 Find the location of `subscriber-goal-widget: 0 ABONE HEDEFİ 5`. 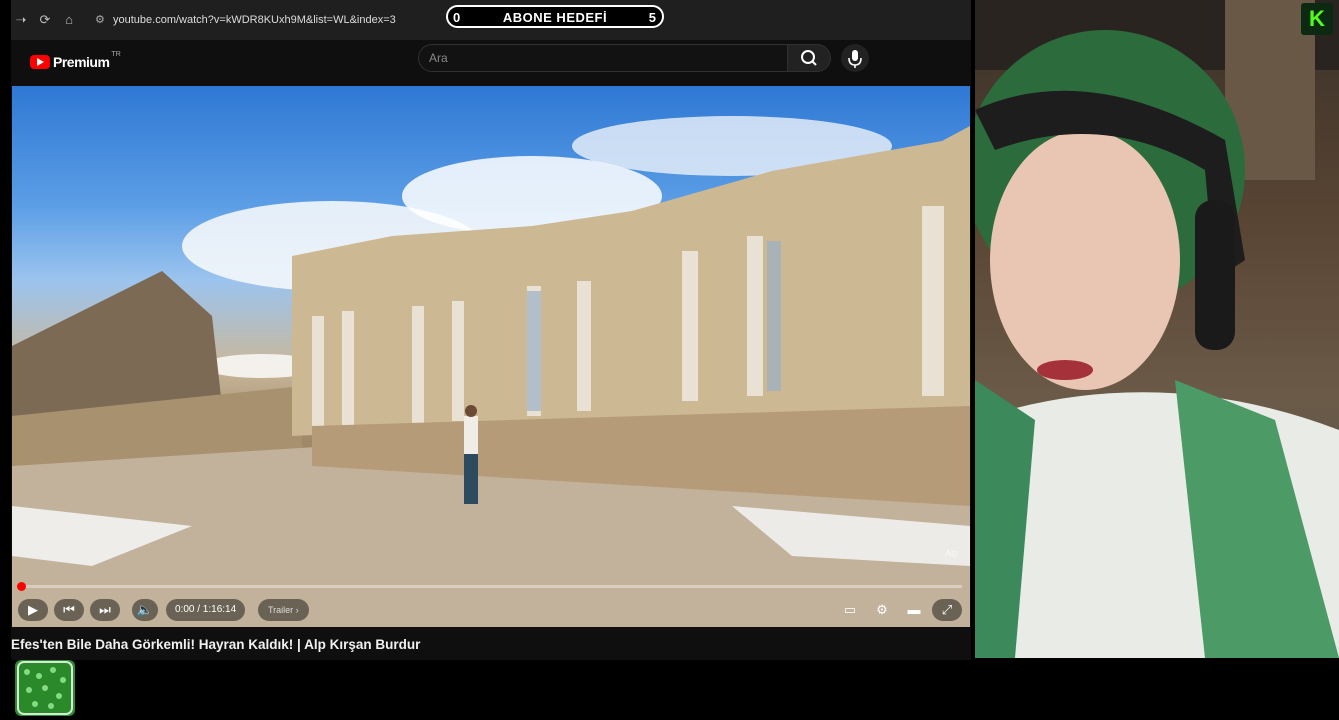

subscriber-goal-widget: 0 ABONE HEDEFİ 5 is located at coordinates (555, 16).